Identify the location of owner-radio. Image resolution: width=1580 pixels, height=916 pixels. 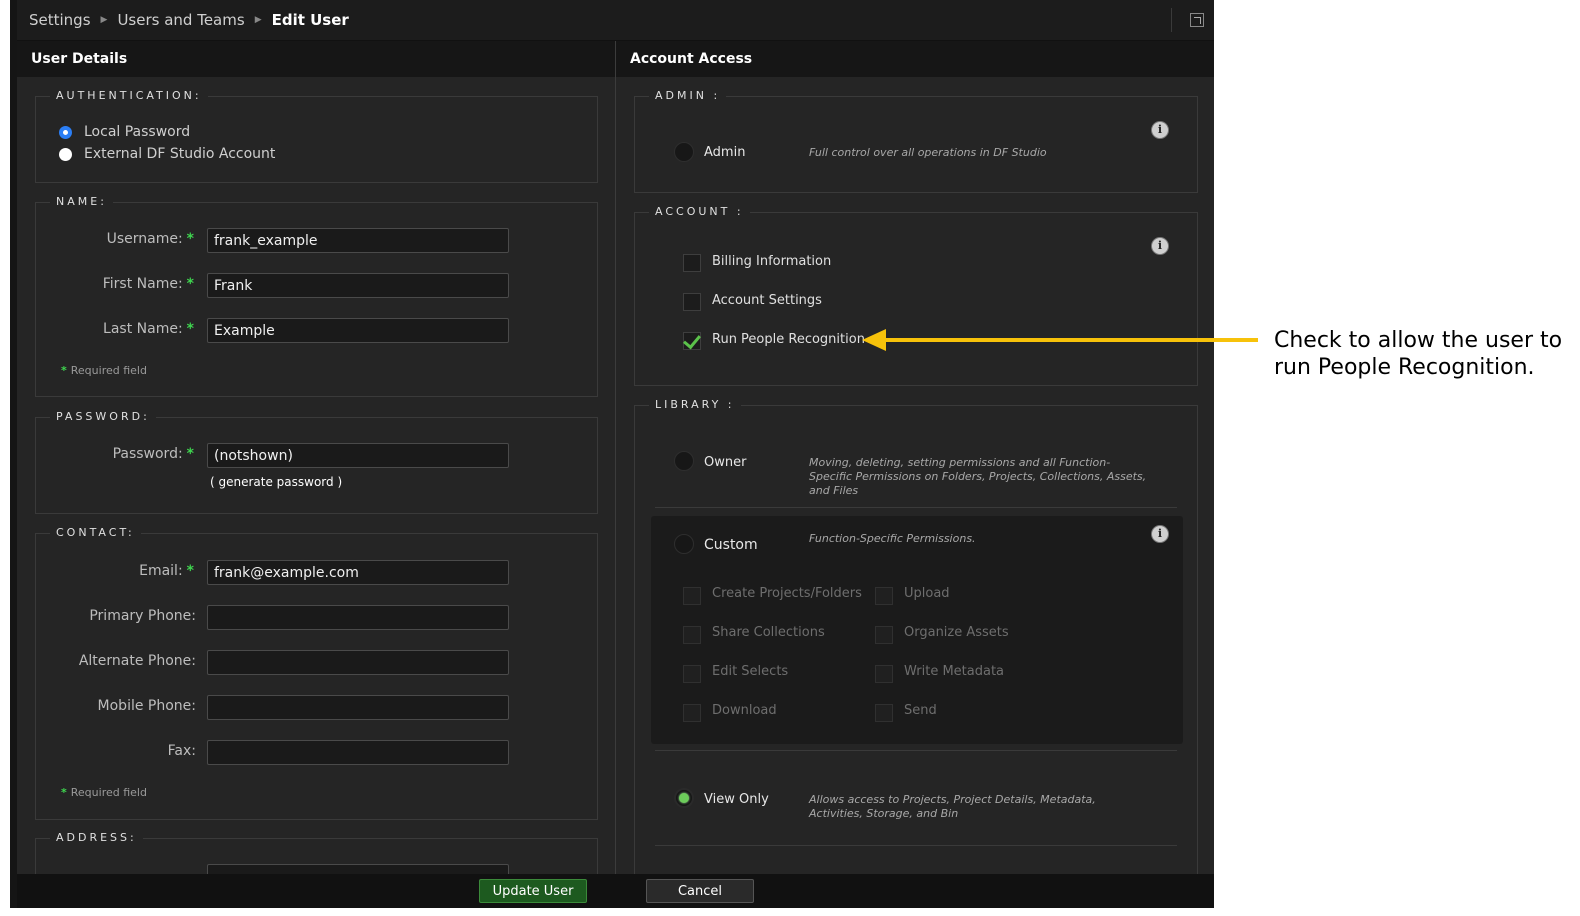
(684, 461).